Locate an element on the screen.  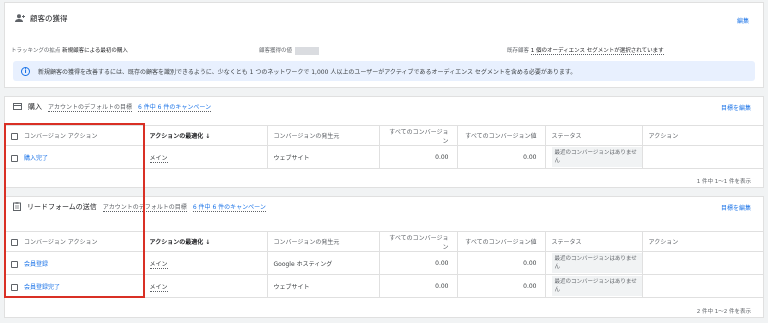
pagination-text: 2 件中 1〜2 件を表示 is located at coordinates (723, 312).